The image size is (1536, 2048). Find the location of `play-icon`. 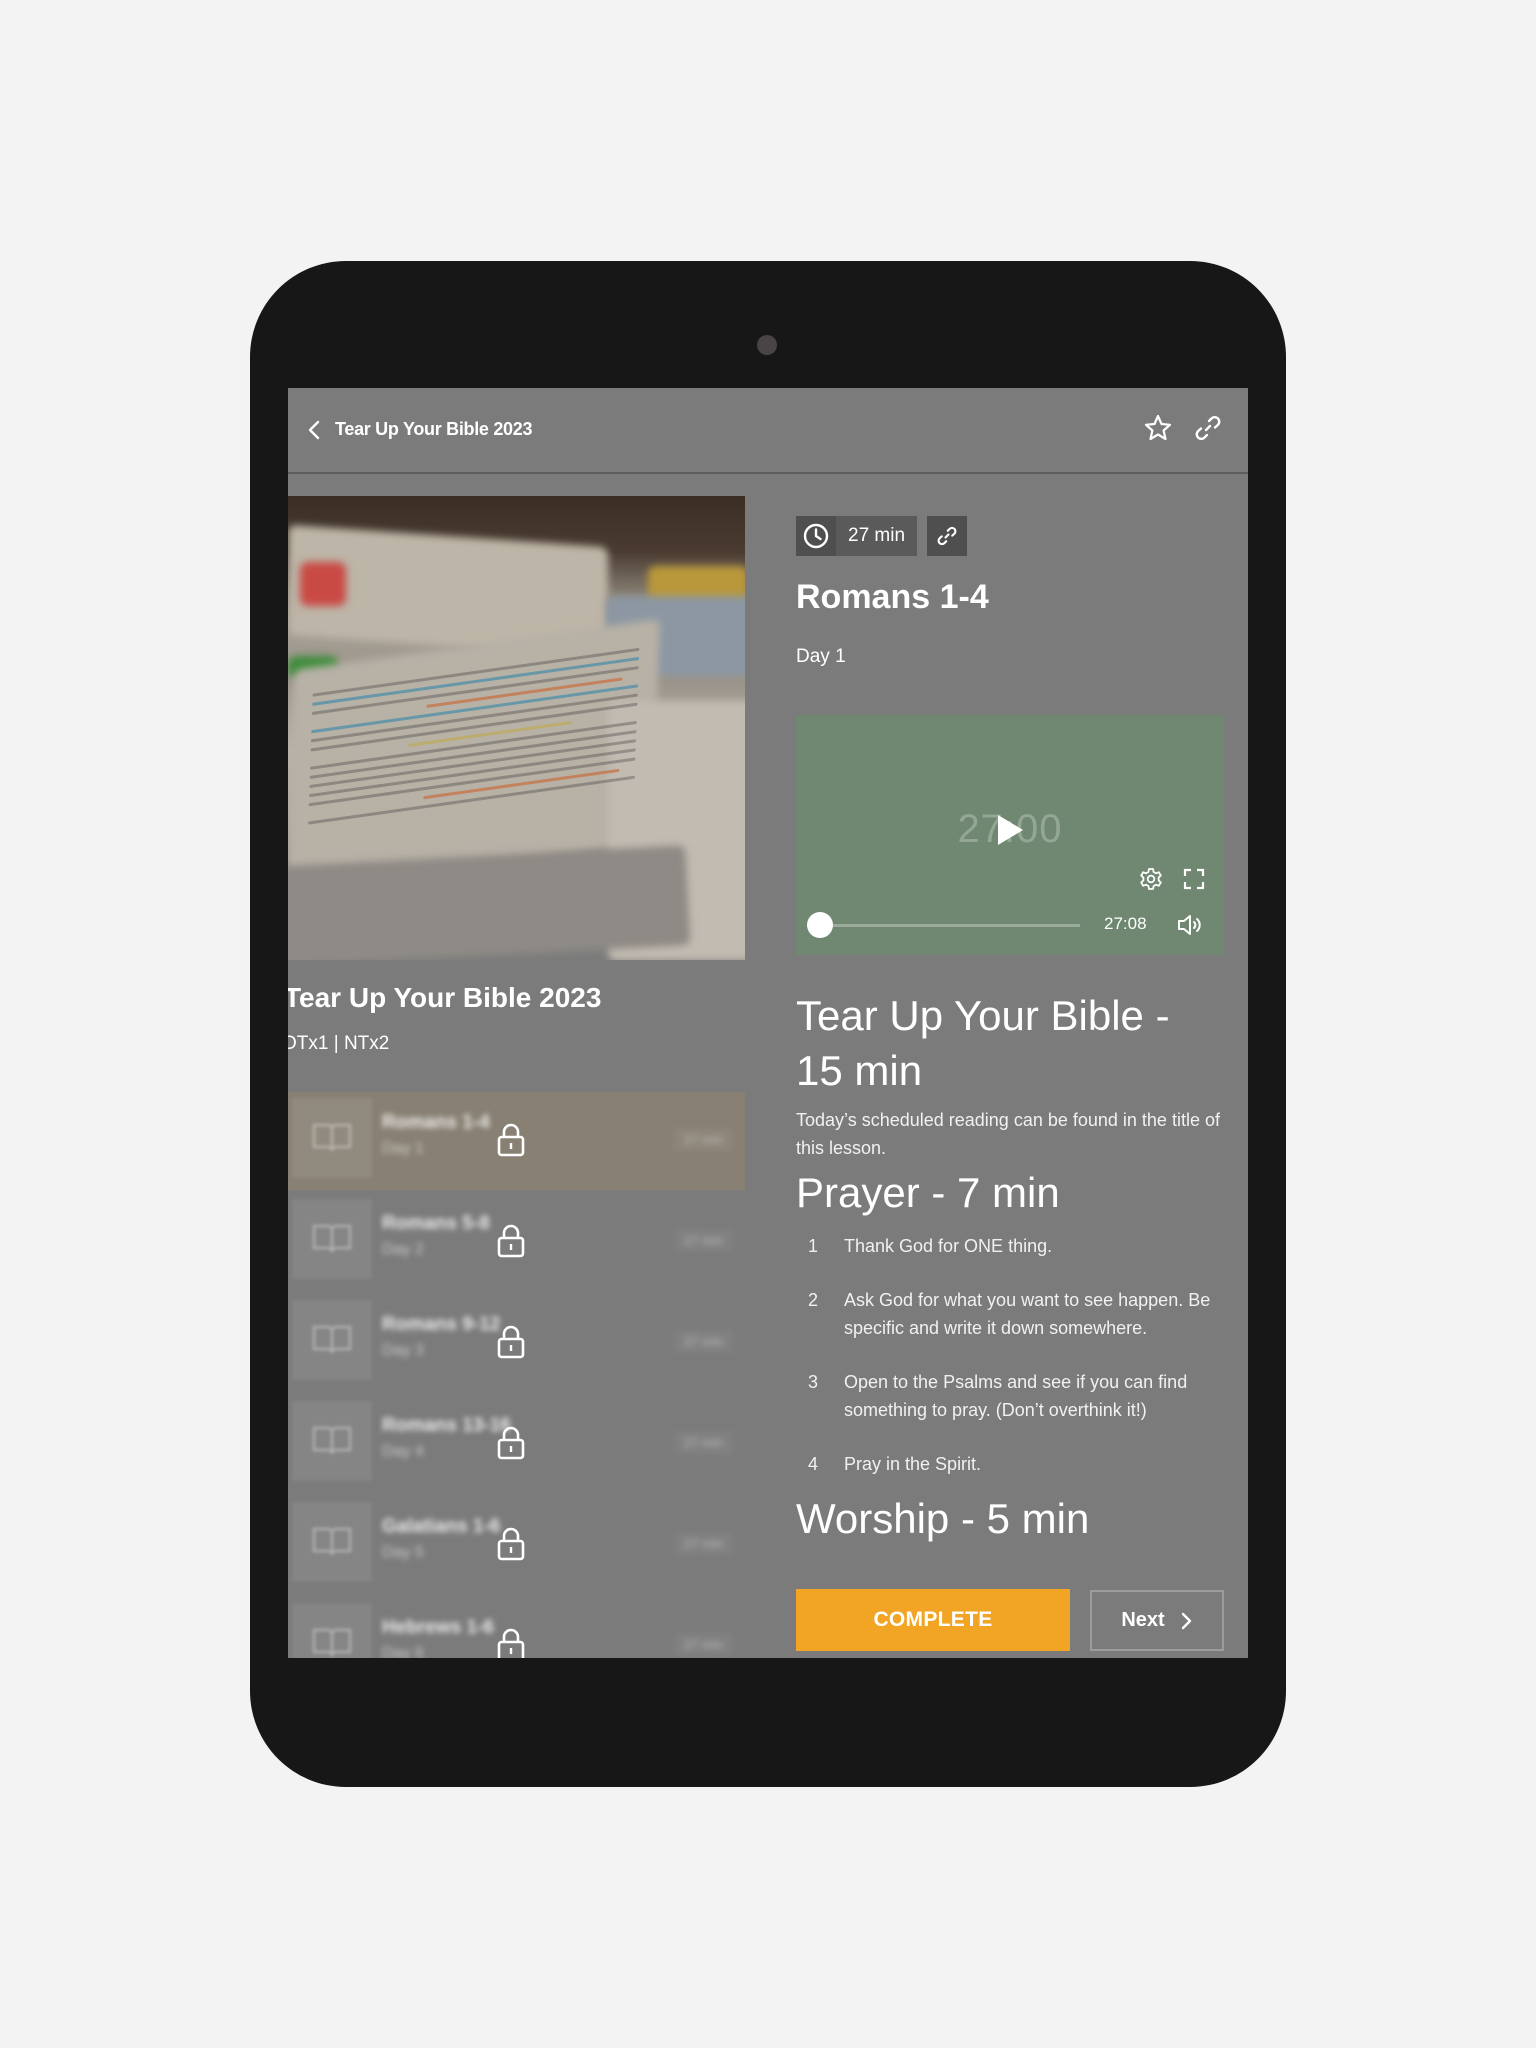

play-icon is located at coordinates (1010, 830).